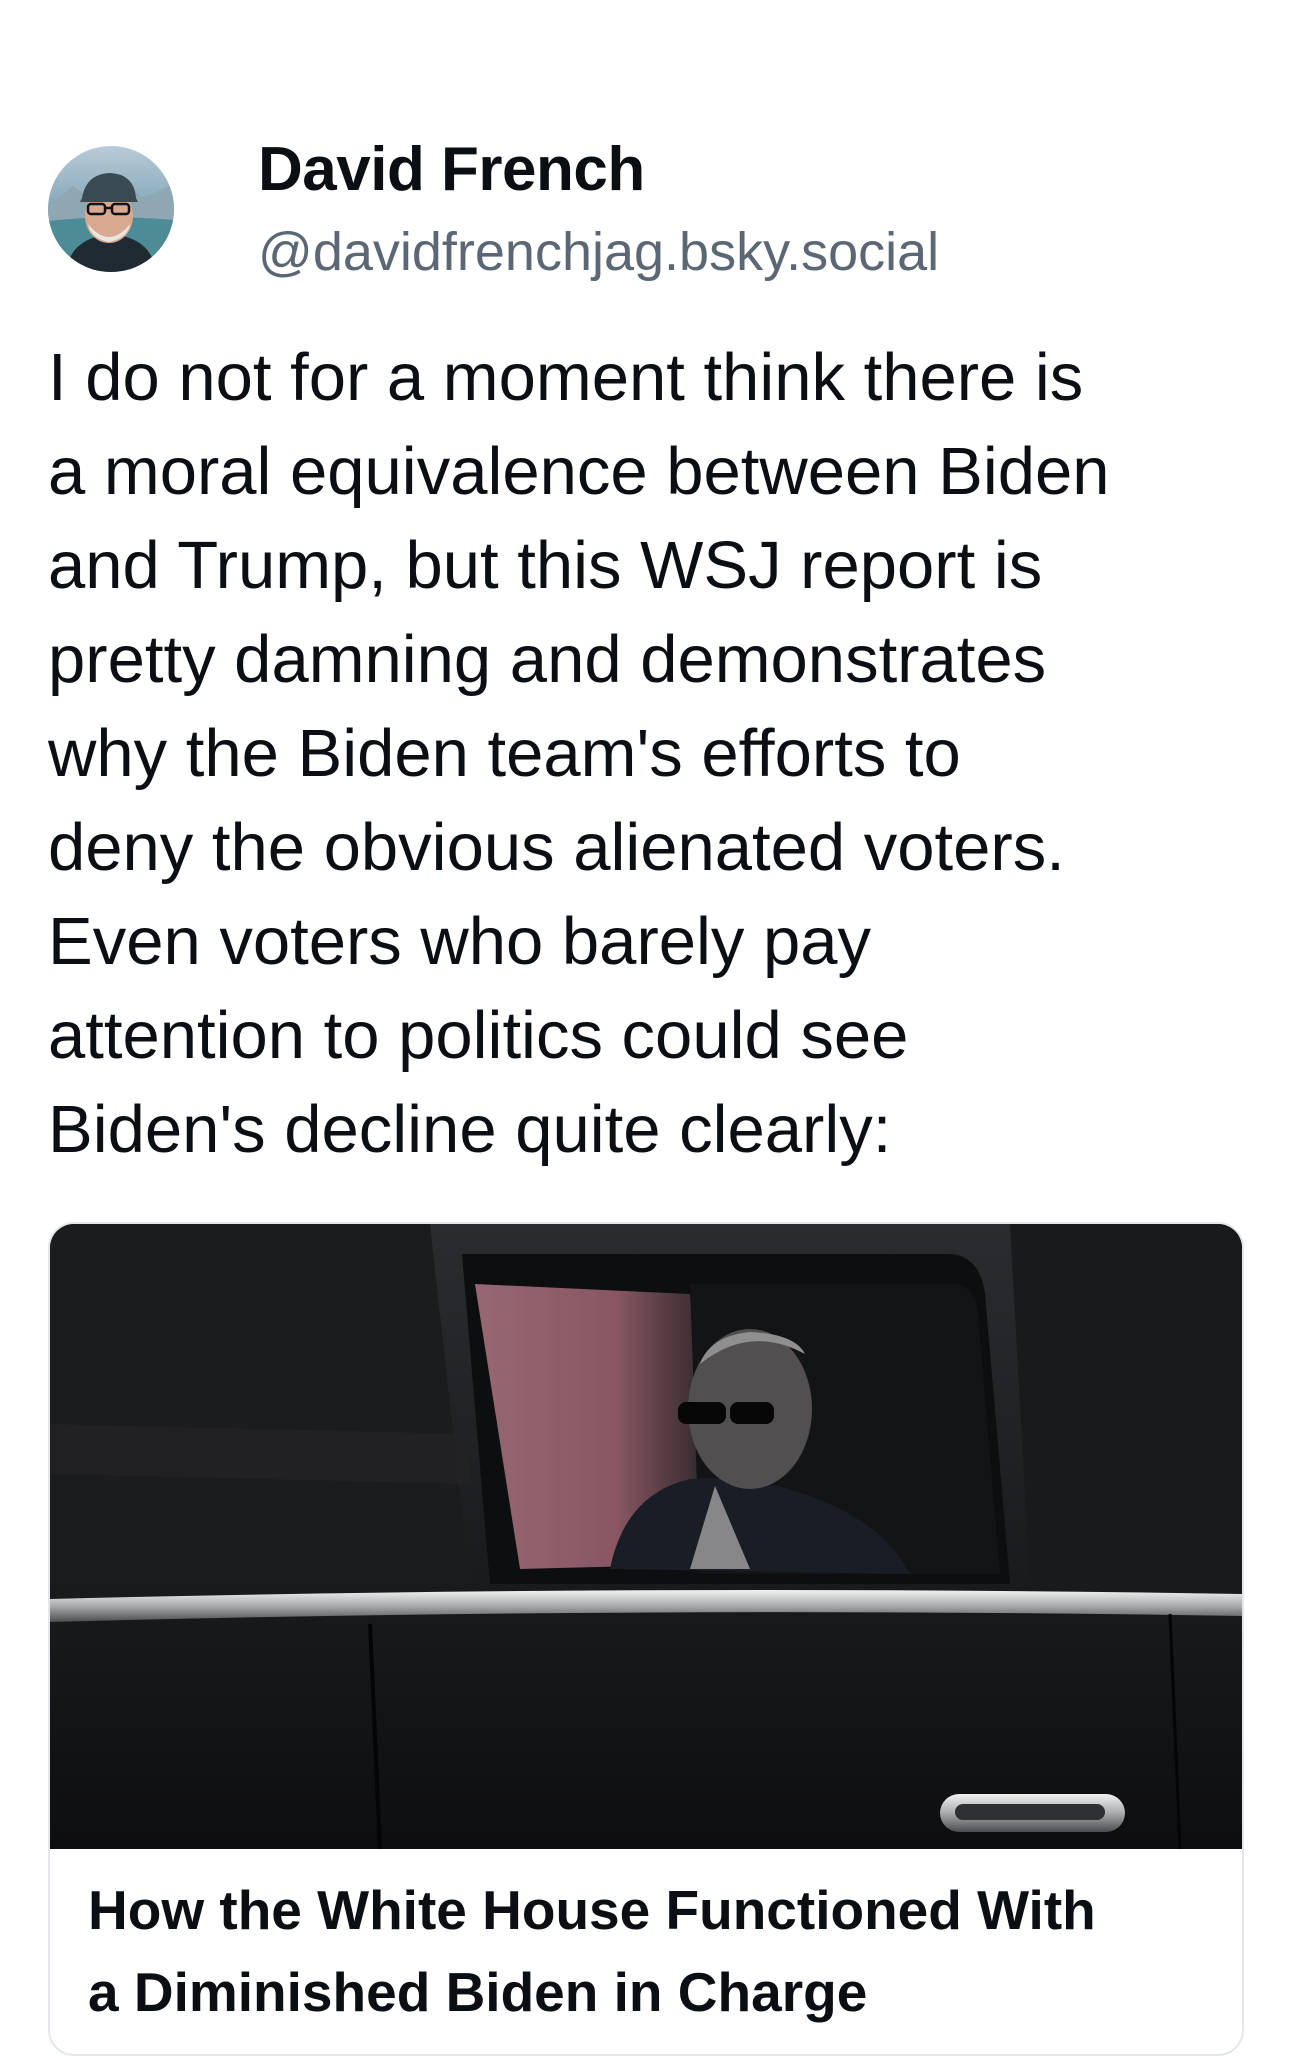 This screenshot has width=1290, height=2056. What do you see at coordinates (478, 1035) in the screenshot?
I see `post-text-line: attention to politics could see` at bounding box center [478, 1035].